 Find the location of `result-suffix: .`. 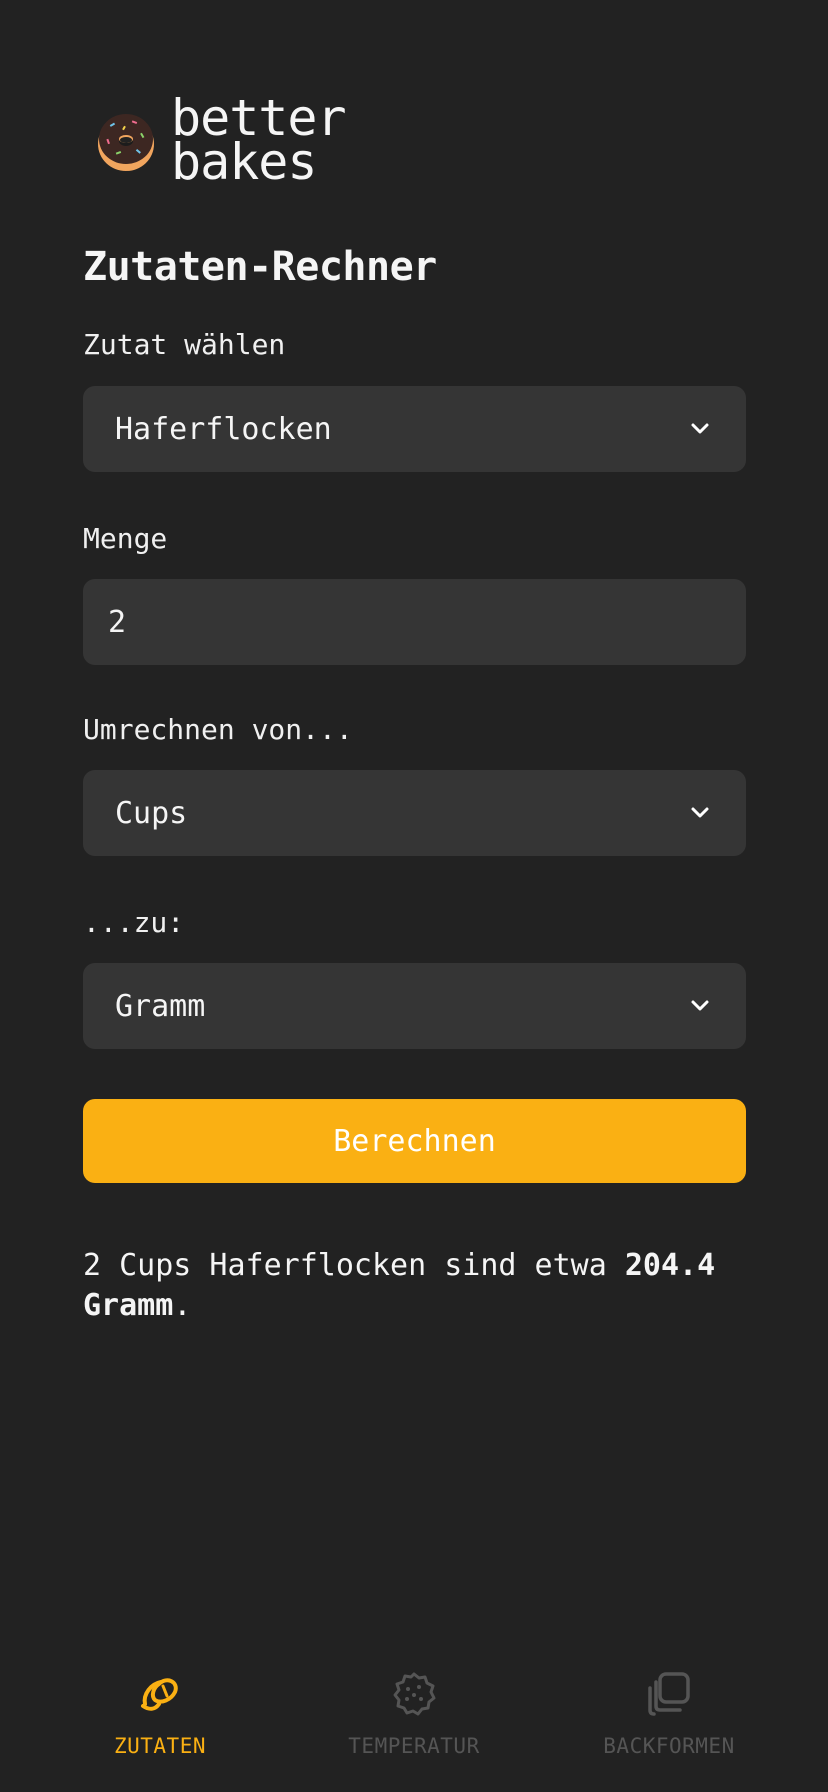

result-suffix: . is located at coordinates (182, 1305).